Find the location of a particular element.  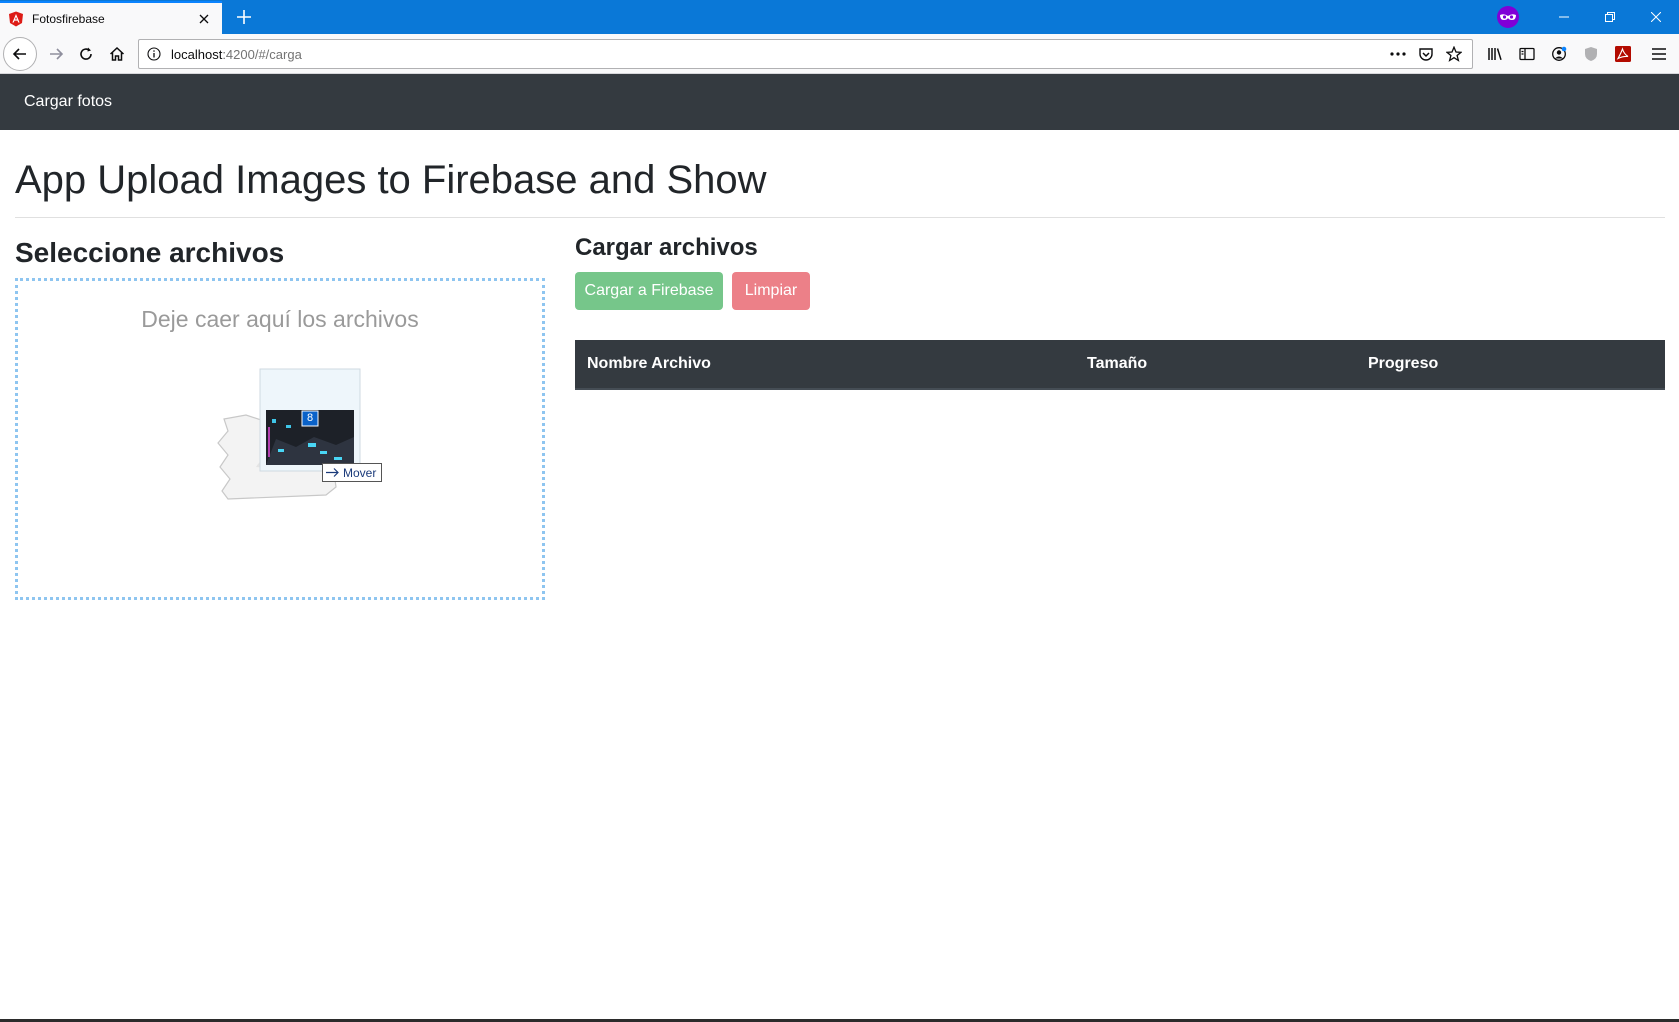

files-table-header: Nombre Archivo Tamaño Progreso is located at coordinates (1120, 365).